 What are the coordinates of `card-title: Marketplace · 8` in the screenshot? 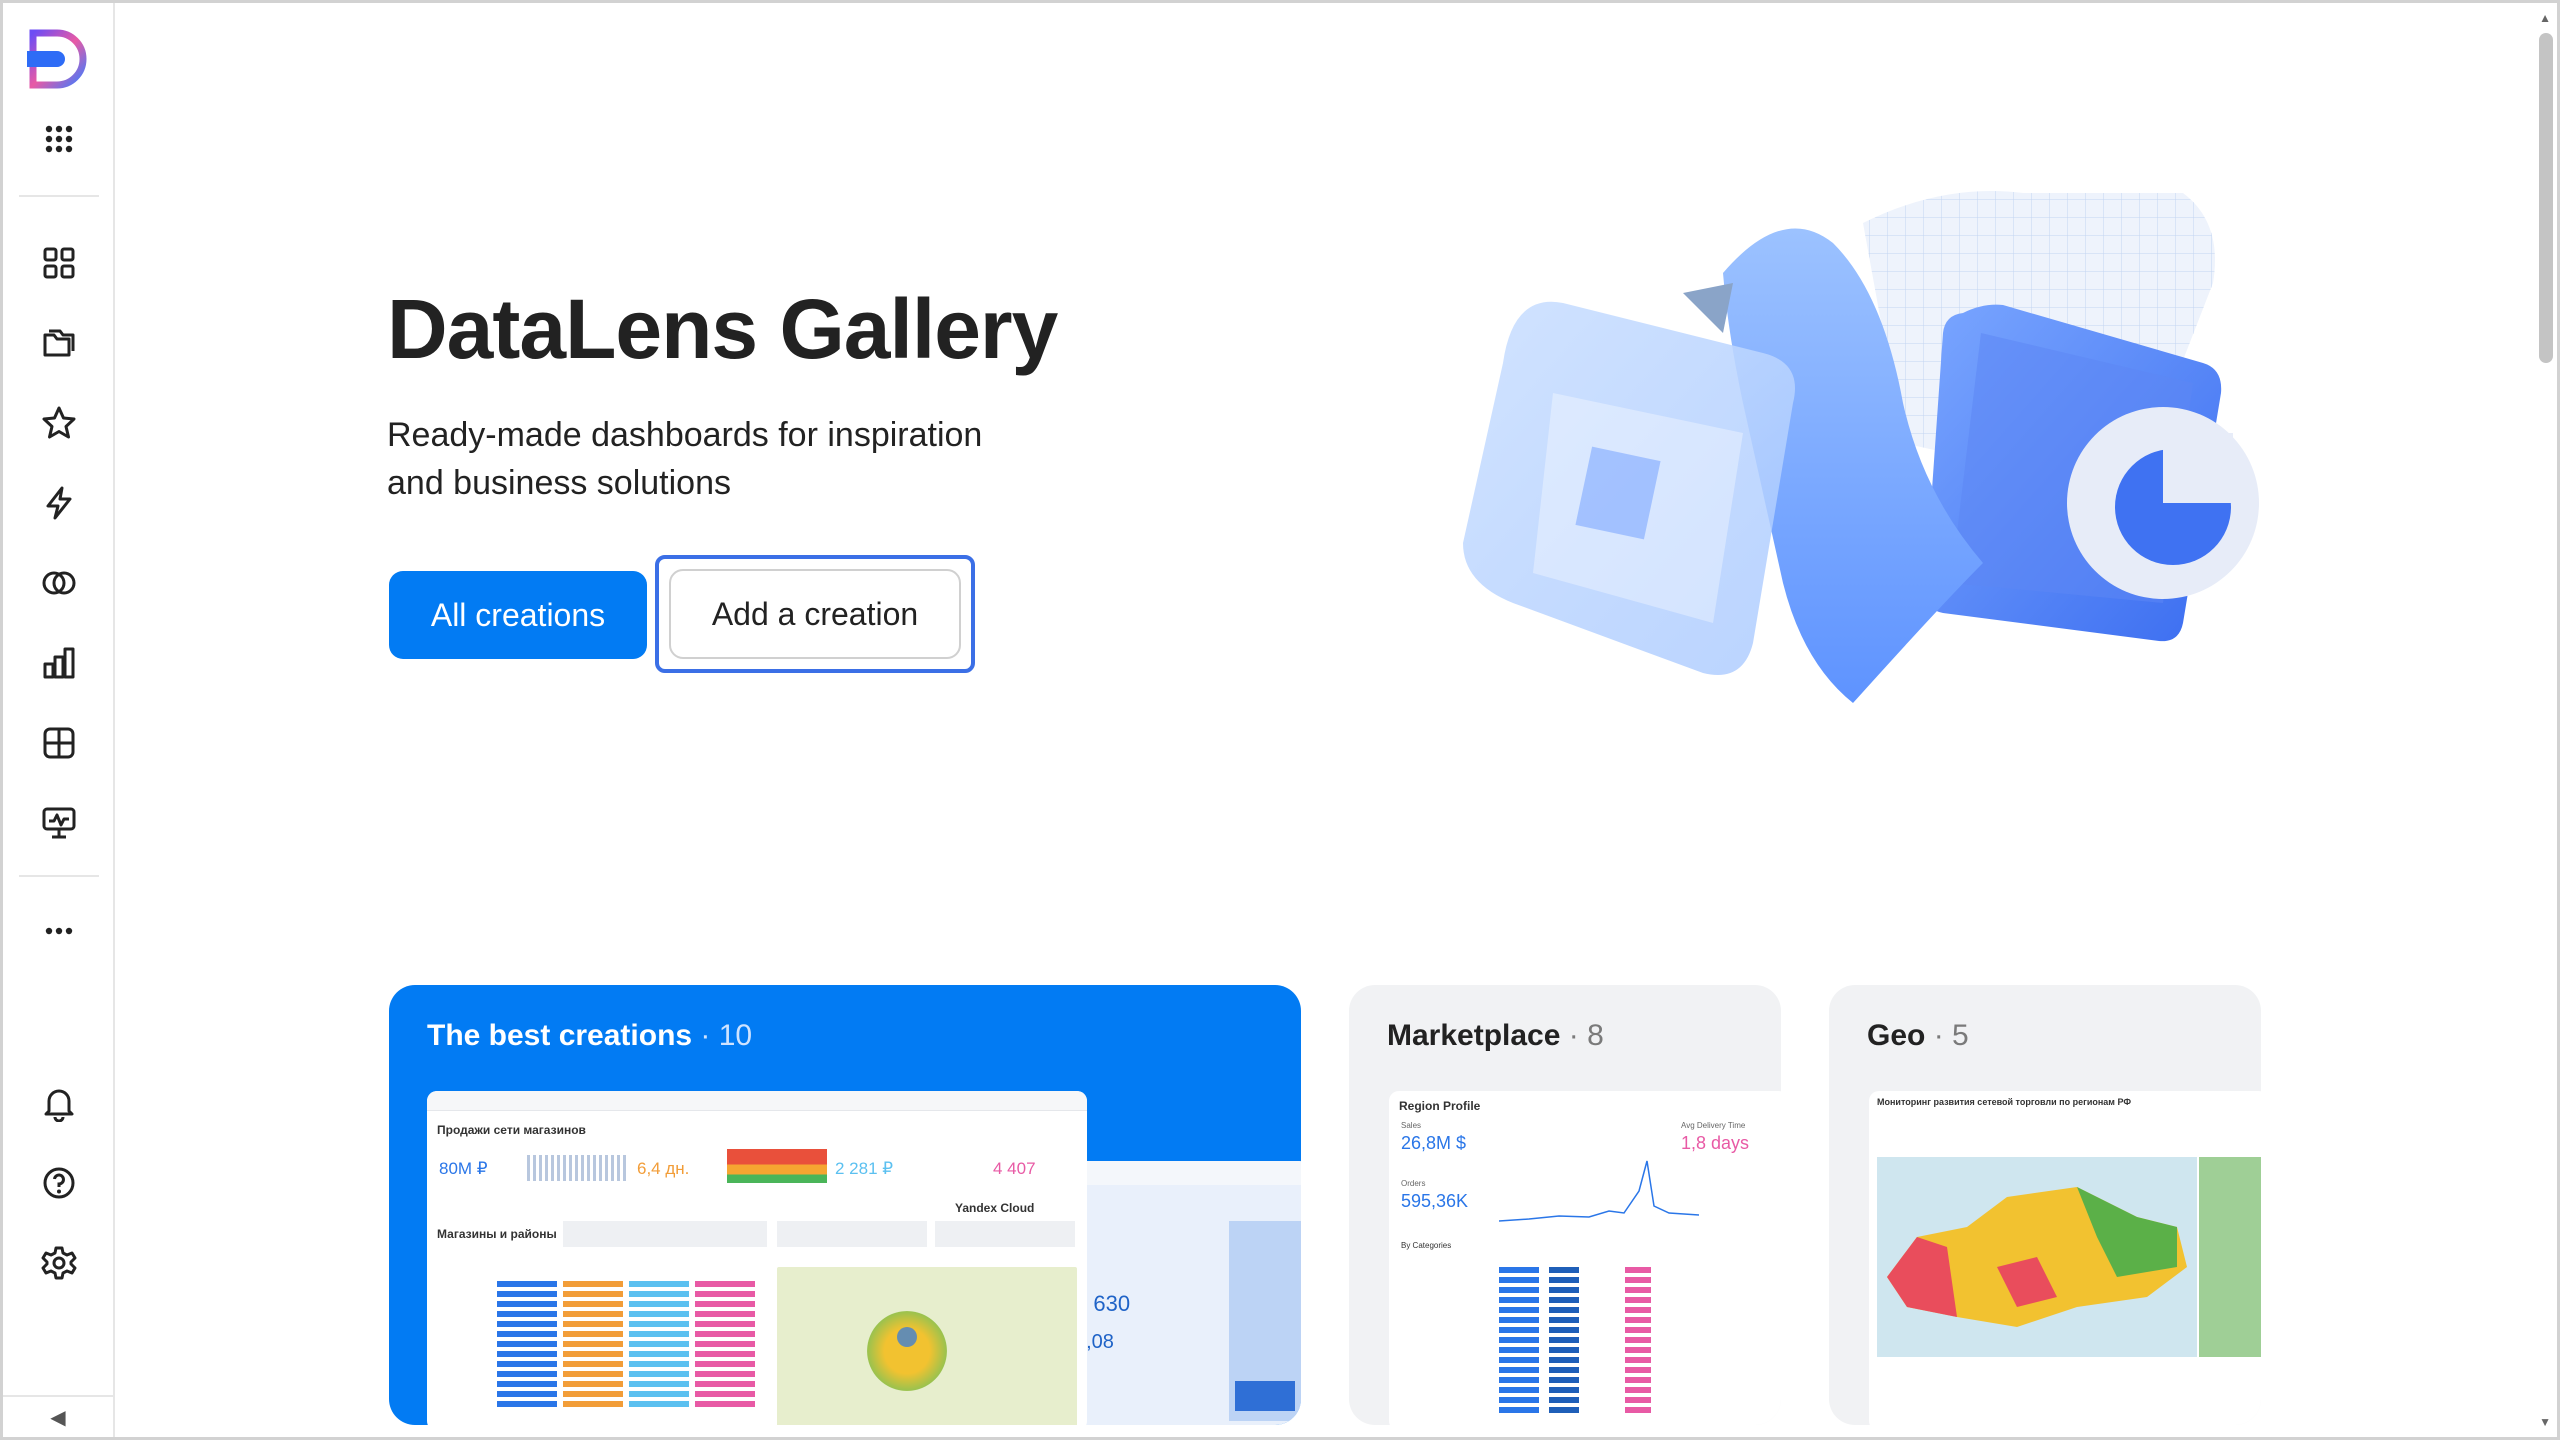 It's located at (1495, 1036).